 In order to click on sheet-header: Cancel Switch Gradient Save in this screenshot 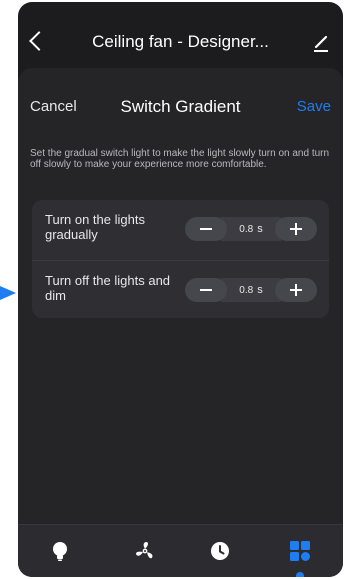, I will do `click(180, 109)`.